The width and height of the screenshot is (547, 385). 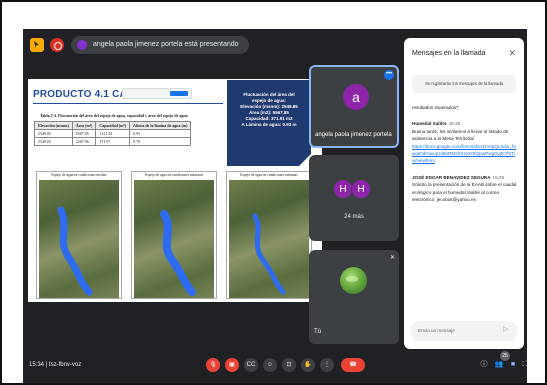 What do you see at coordinates (353, 280) in the screenshot?
I see `avatar` at bounding box center [353, 280].